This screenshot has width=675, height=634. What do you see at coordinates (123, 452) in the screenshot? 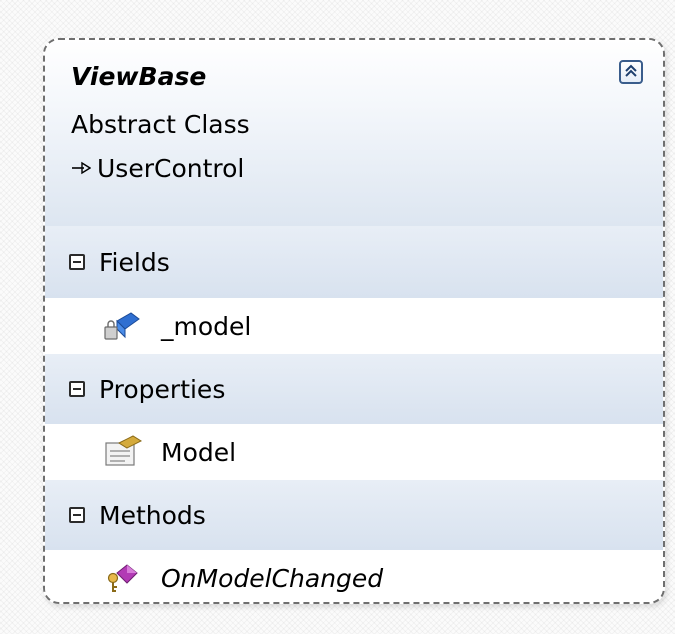
I see `property-icon` at bounding box center [123, 452].